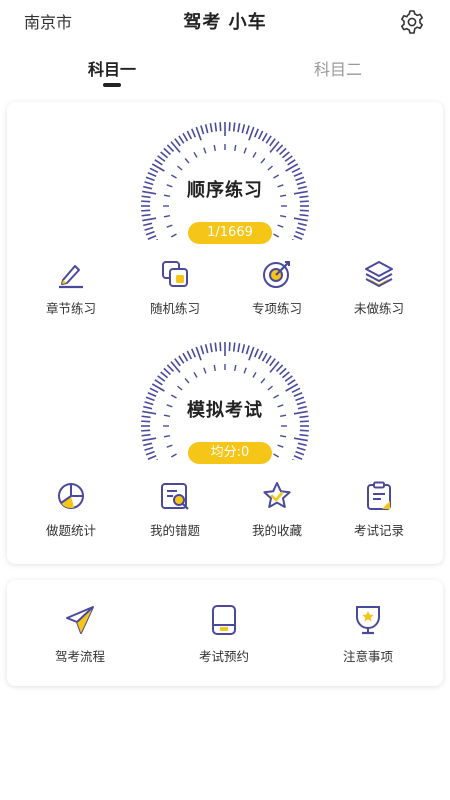 The height and width of the screenshot is (800, 450). I want to click on pencil-icon, so click(71, 277).